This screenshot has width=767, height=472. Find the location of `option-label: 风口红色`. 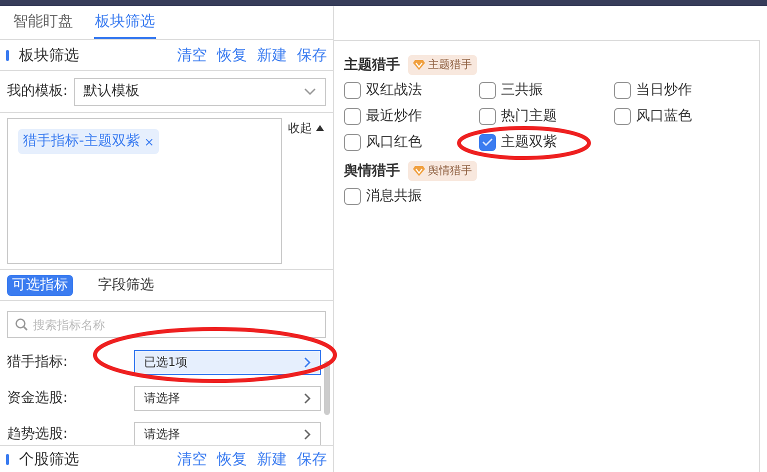

option-label: 风口红色 is located at coordinates (394, 142).